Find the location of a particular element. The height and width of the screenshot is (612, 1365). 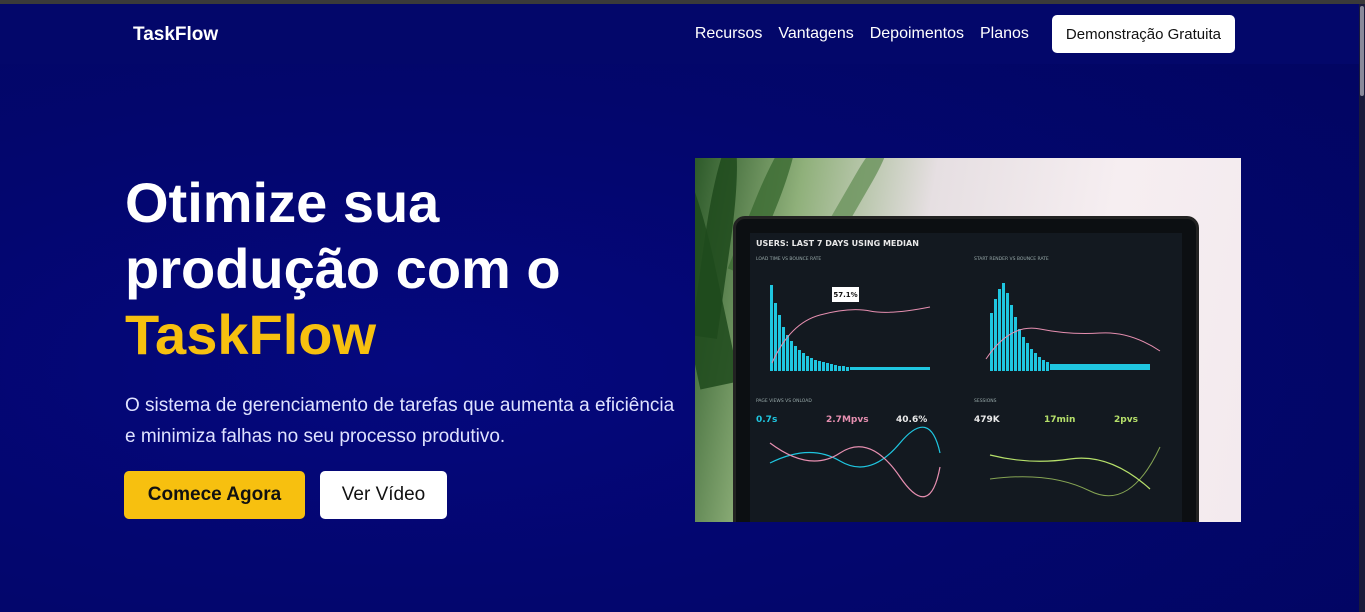

onload-line is located at coordinates (855, 470).